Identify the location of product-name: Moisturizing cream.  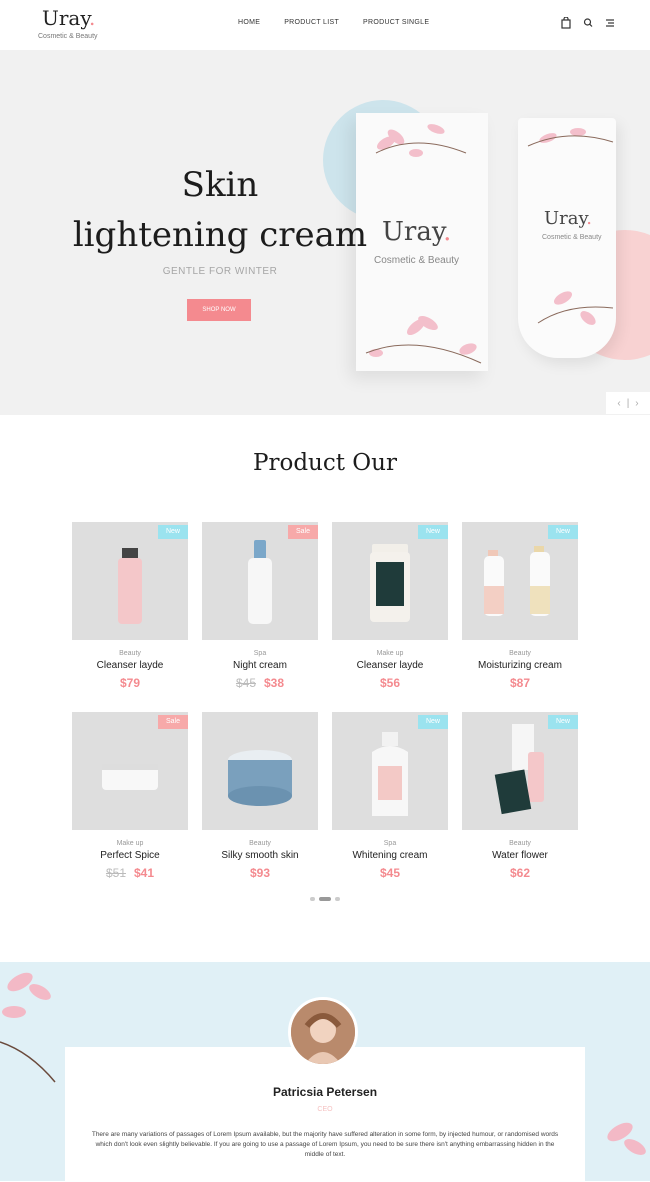
(520, 665).